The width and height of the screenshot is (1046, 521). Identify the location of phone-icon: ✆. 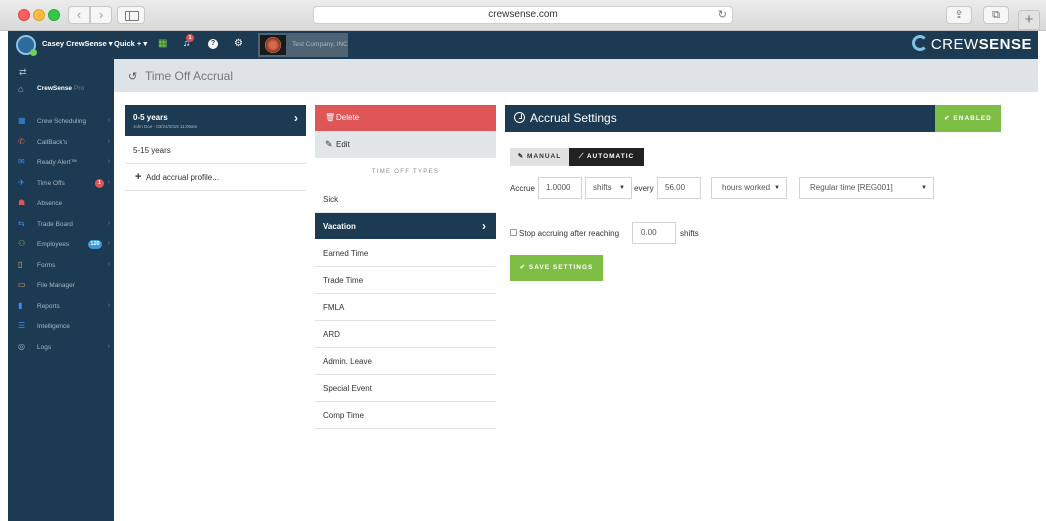
(21, 141).